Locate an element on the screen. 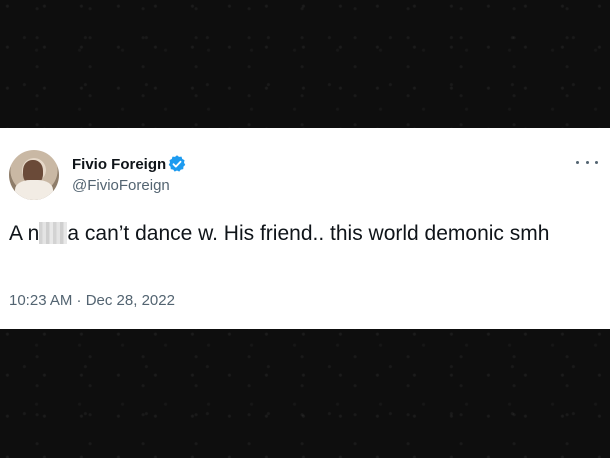 The image size is (610, 458). avatar-body is located at coordinates (34, 190).